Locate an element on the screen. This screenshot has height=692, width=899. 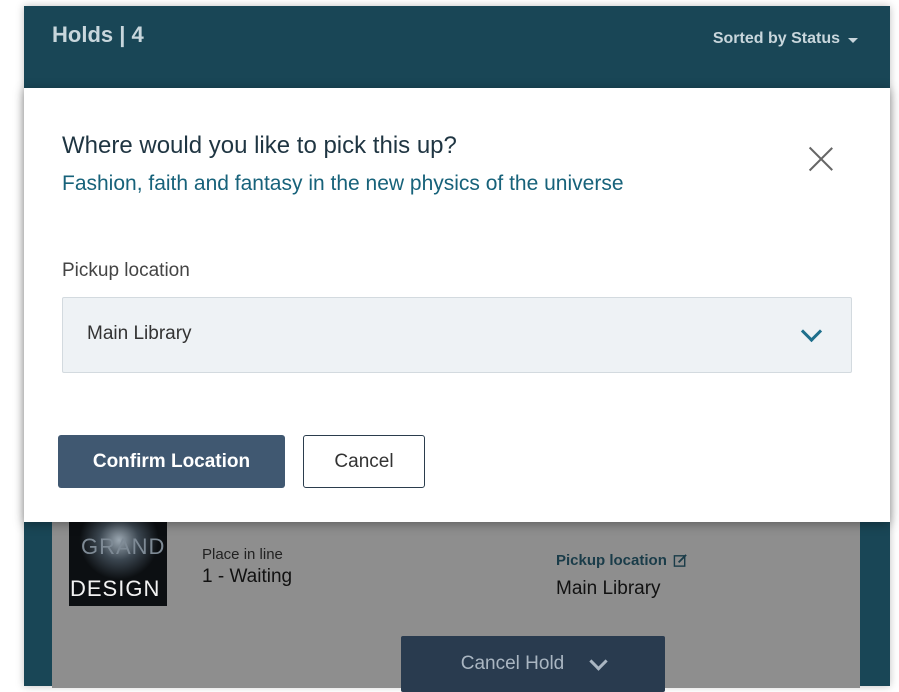
holds-header: Holds | 4 Sorted by Status is located at coordinates (457, 47).